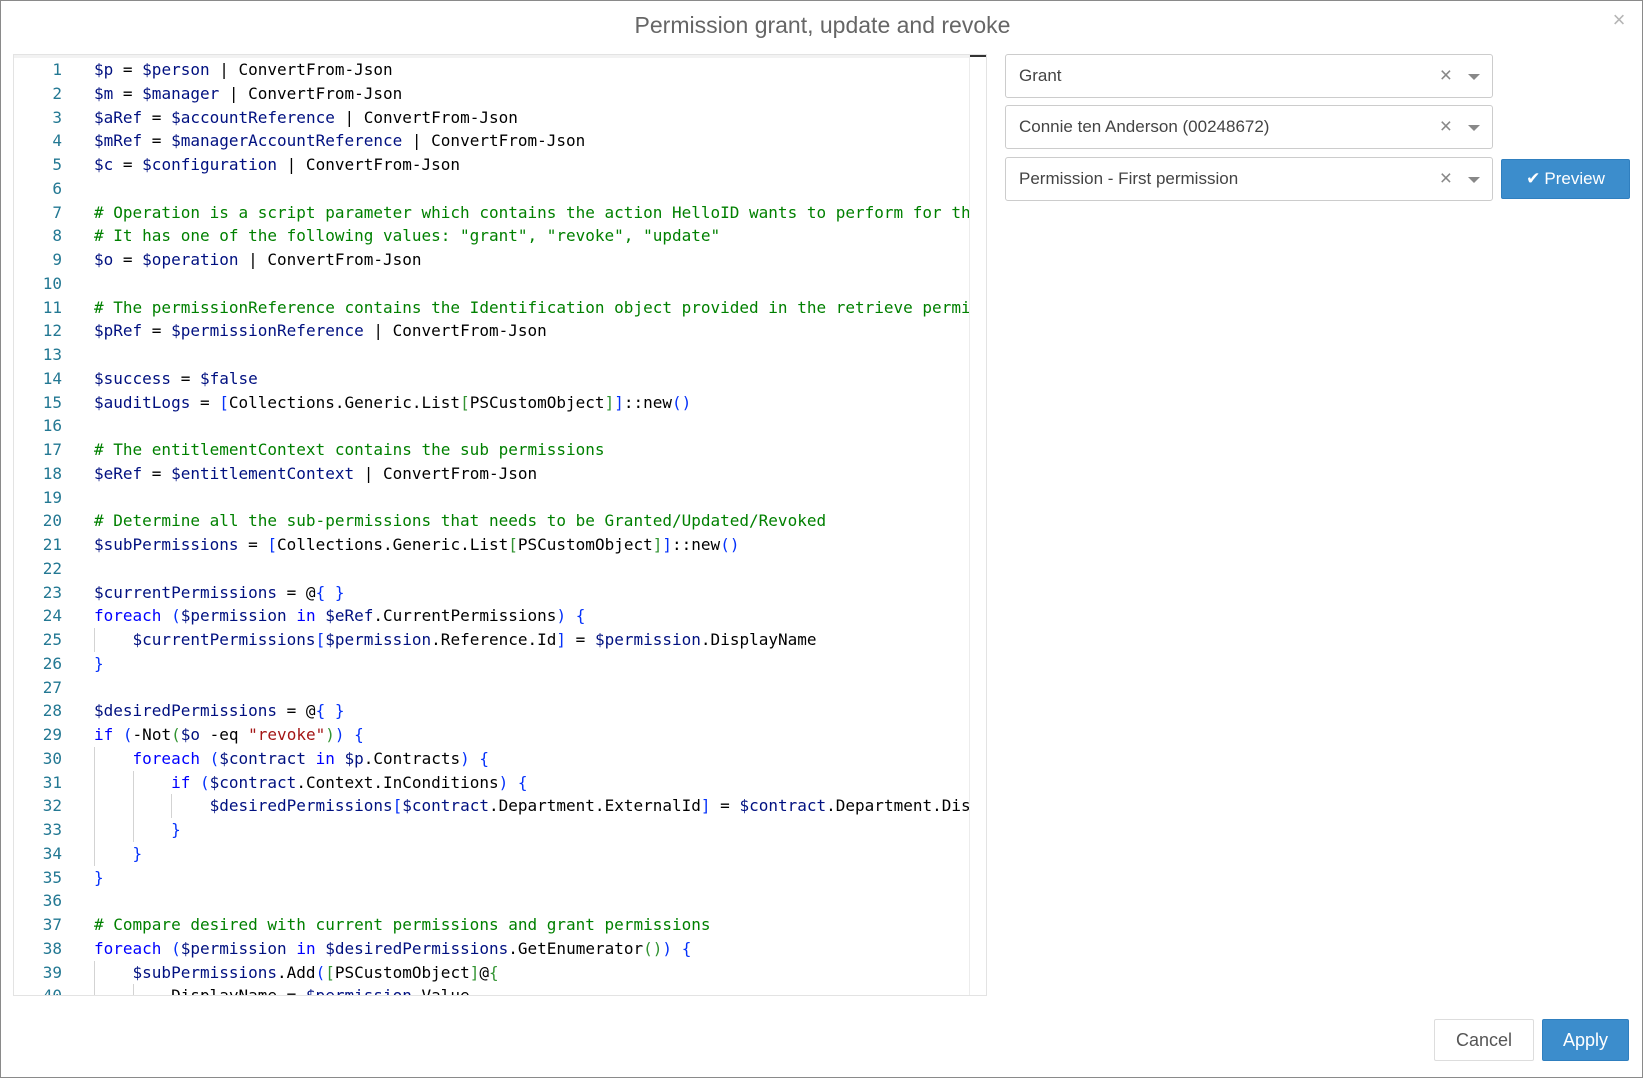 This screenshot has height=1078, width=1643. Describe the element at coordinates (491, 901) in the screenshot. I see `code-line: 36` at that location.